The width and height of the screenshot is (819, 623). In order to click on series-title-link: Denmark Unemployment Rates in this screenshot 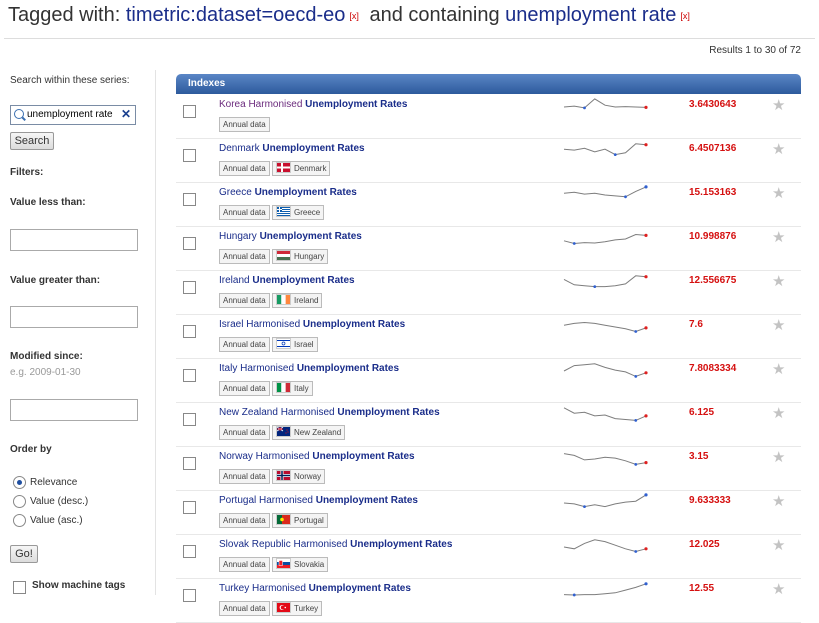, I will do `click(292, 148)`.